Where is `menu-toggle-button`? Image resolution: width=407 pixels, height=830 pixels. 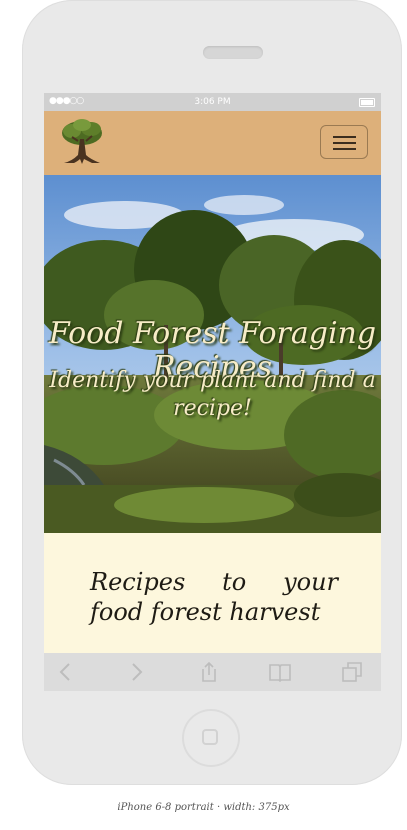
menu-toggle-button is located at coordinates (344, 142).